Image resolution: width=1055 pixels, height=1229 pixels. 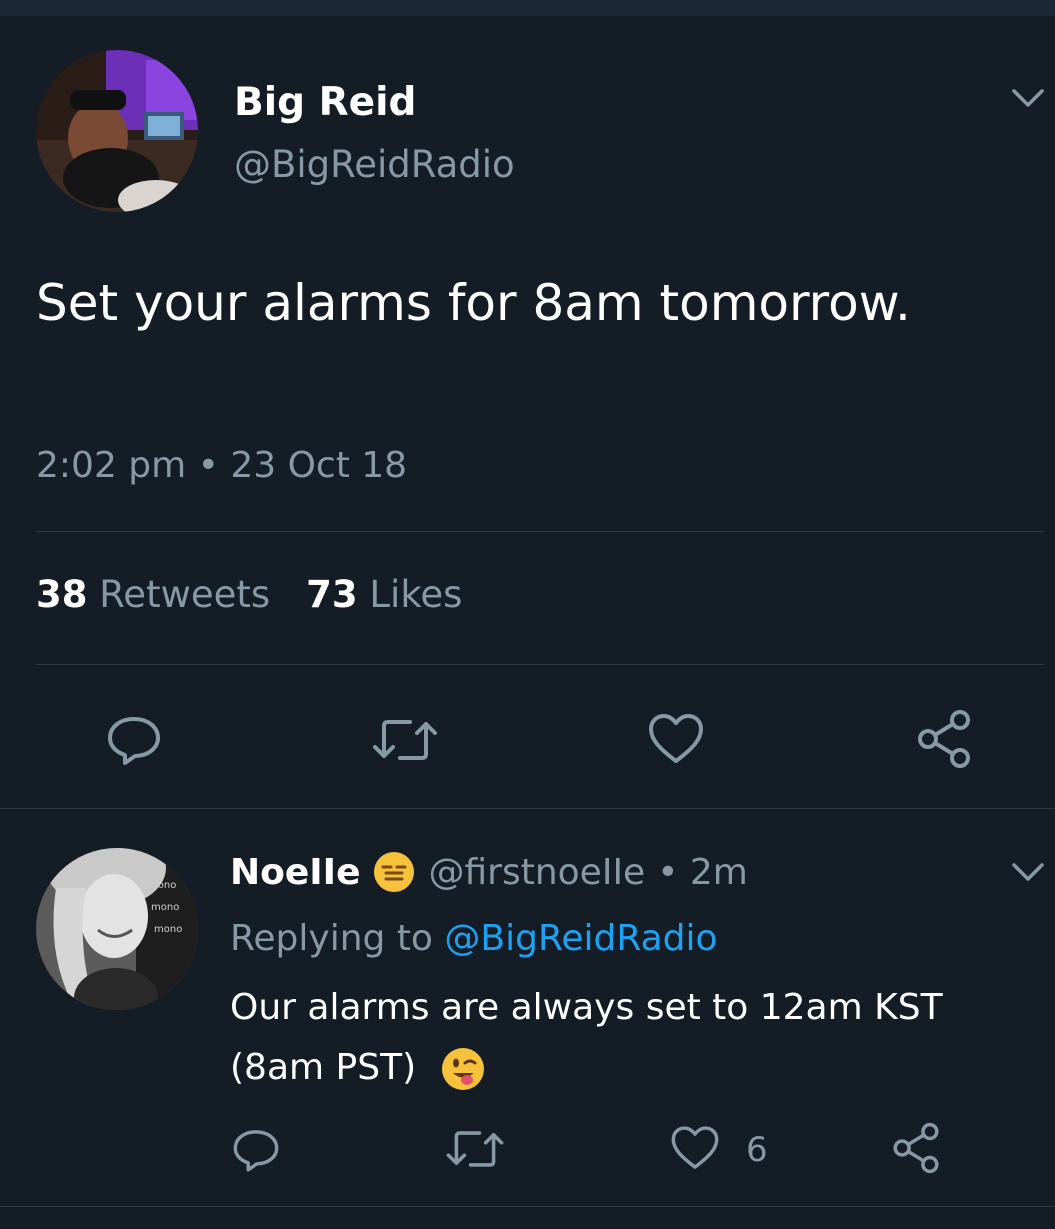 What do you see at coordinates (222, 465) in the screenshot?
I see `tweet-timestamp: 2:02 pm • 23 Oct 18` at bounding box center [222, 465].